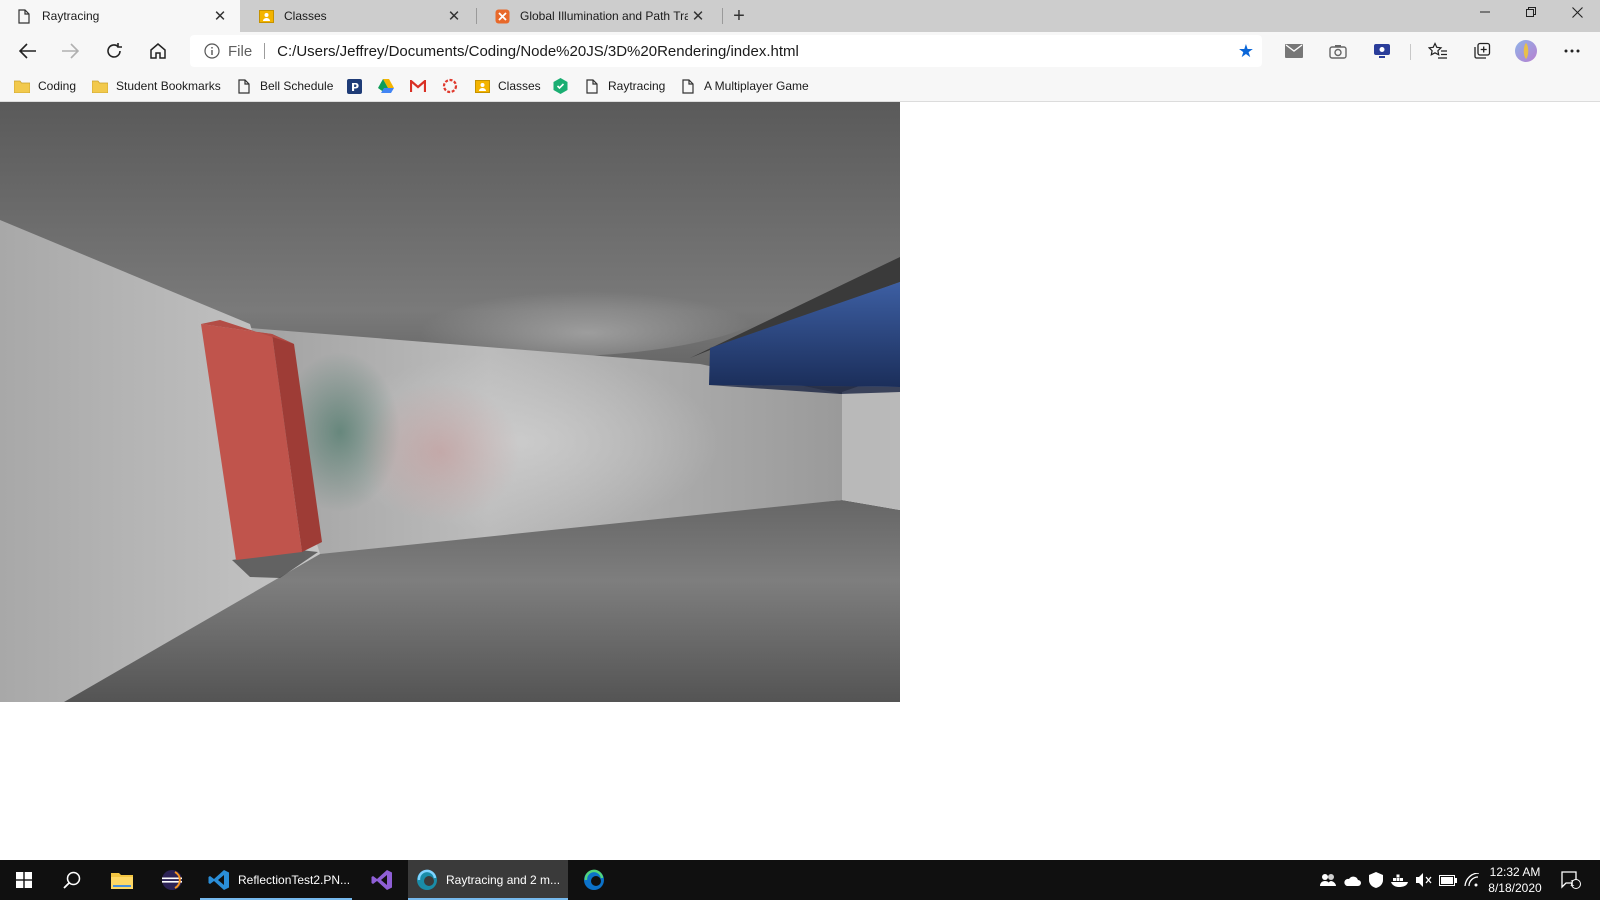 Image resolution: width=1600 pixels, height=900 pixels. What do you see at coordinates (739, 16) in the screenshot?
I see `new-tab-button: +` at bounding box center [739, 16].